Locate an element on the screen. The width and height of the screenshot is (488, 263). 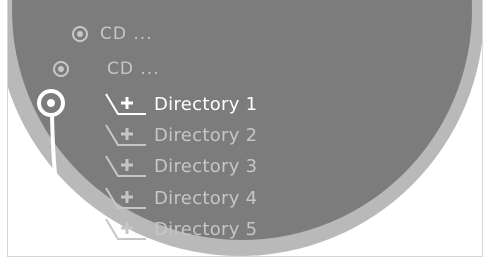
list-item-directory-4: Directory 4 is located at coordinates (180, 198).